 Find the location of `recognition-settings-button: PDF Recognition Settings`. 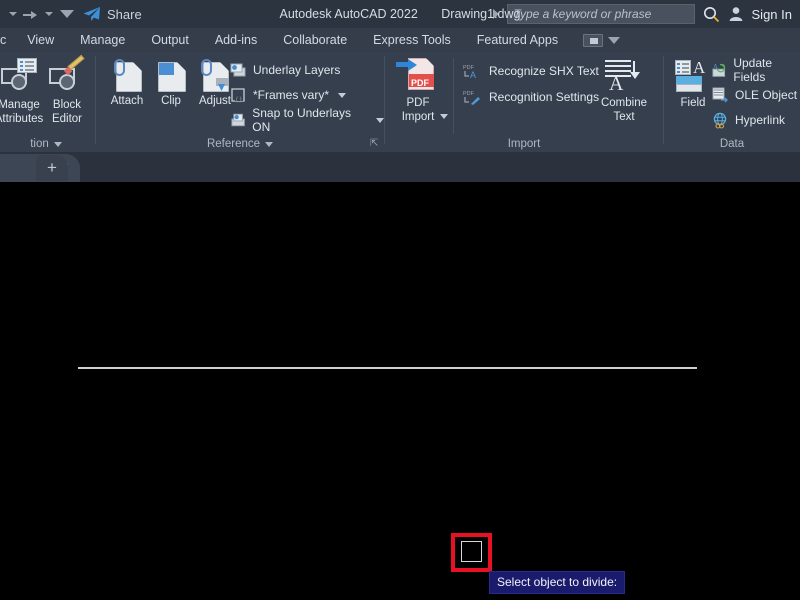

recognition-settings-button: PDF Recognition Settings is located at coordinates (531, 97).